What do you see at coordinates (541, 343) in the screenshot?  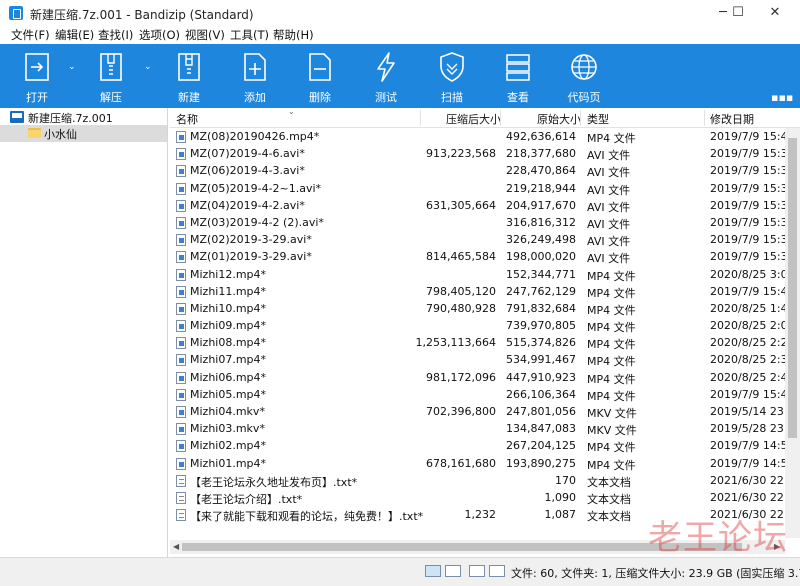 I see `original-size: 515,374,826` at bounding box center [541, 343].